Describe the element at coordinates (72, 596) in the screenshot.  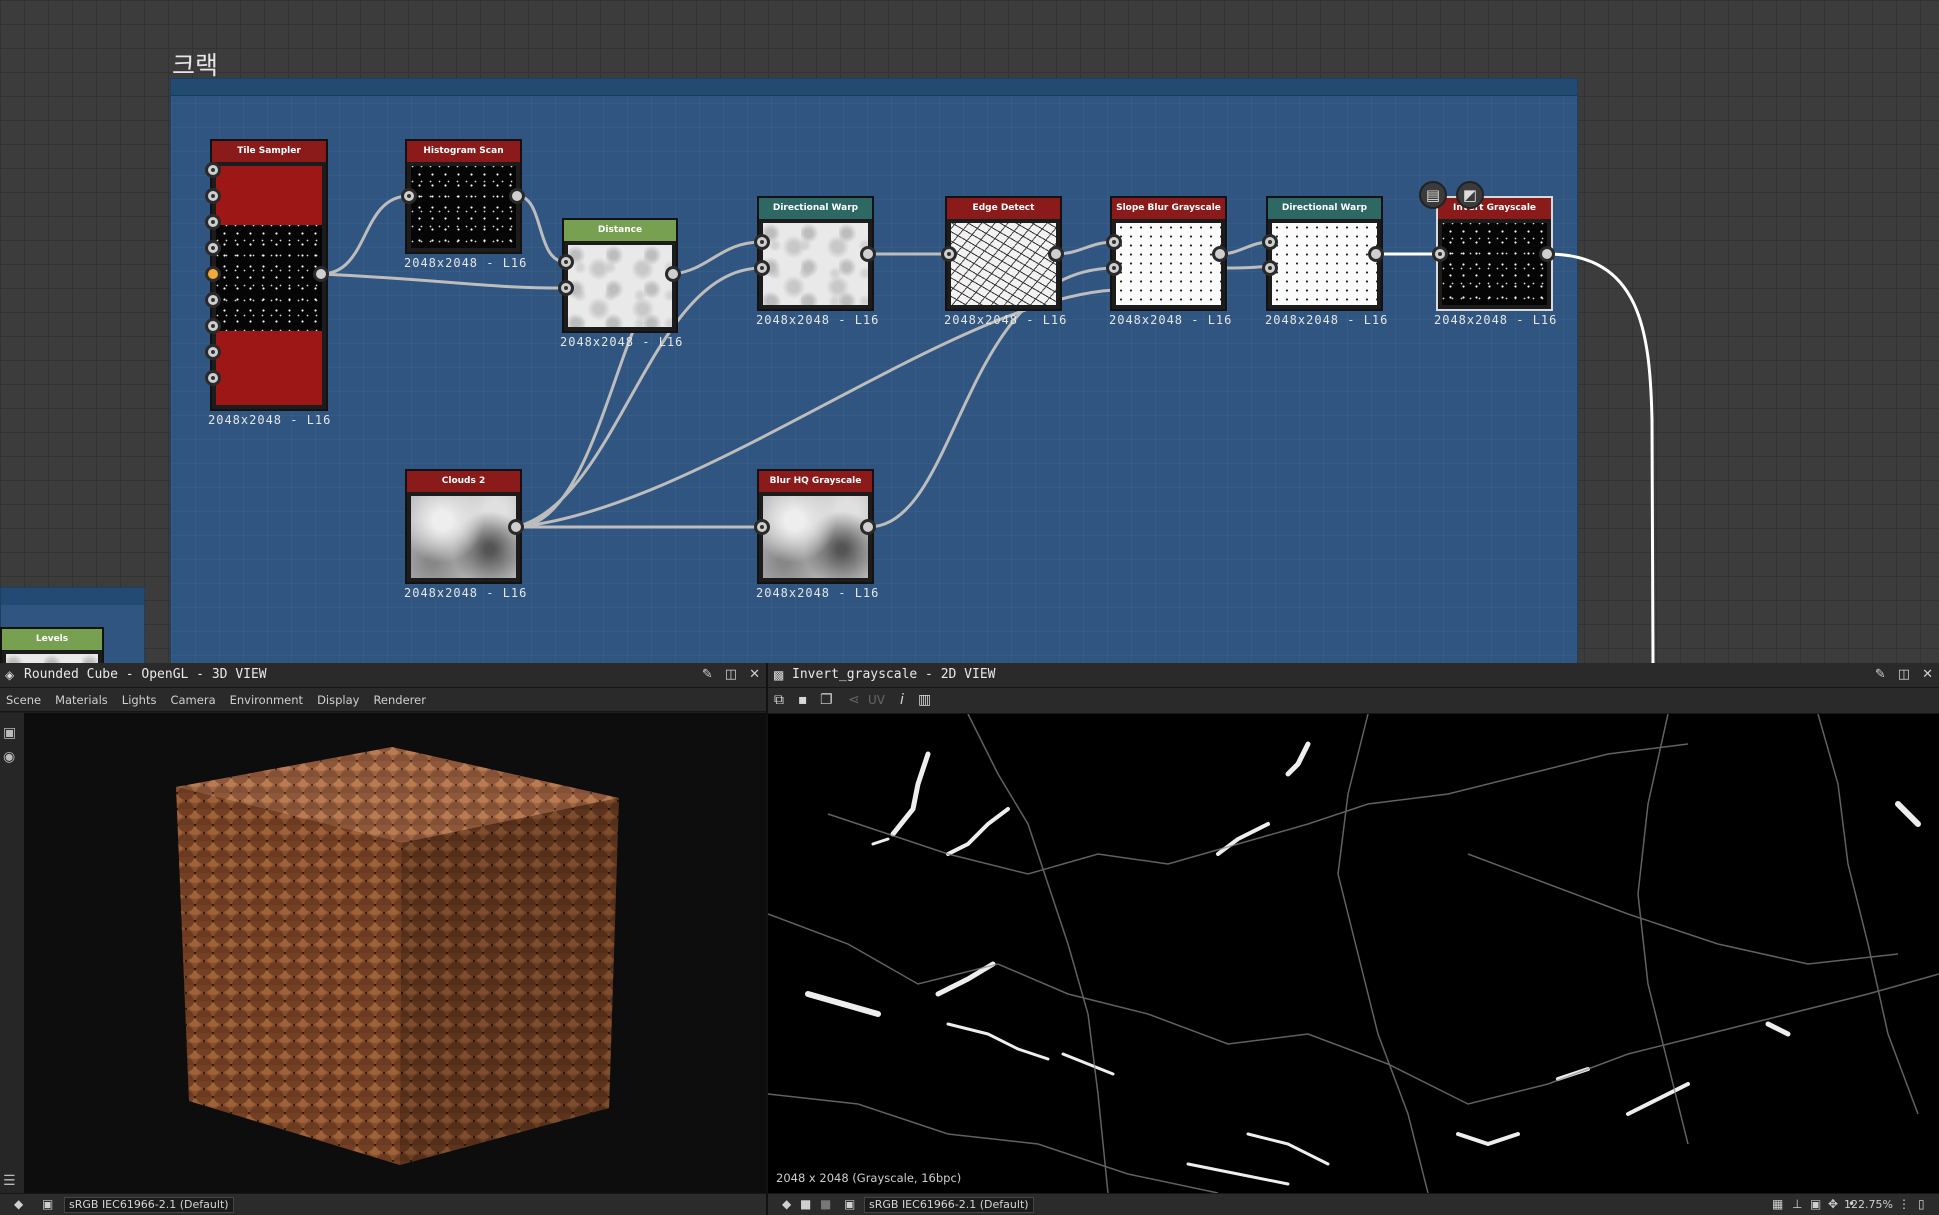
I see `frame-left-header` at that location.